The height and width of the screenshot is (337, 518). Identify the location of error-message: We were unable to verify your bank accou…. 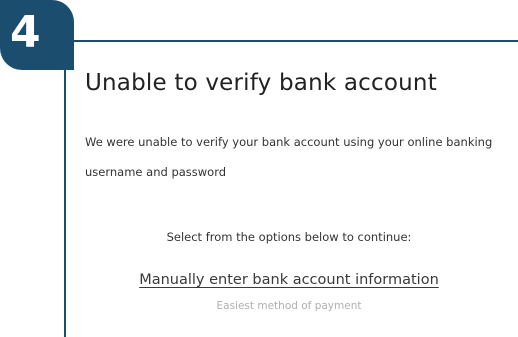
(289, 157).